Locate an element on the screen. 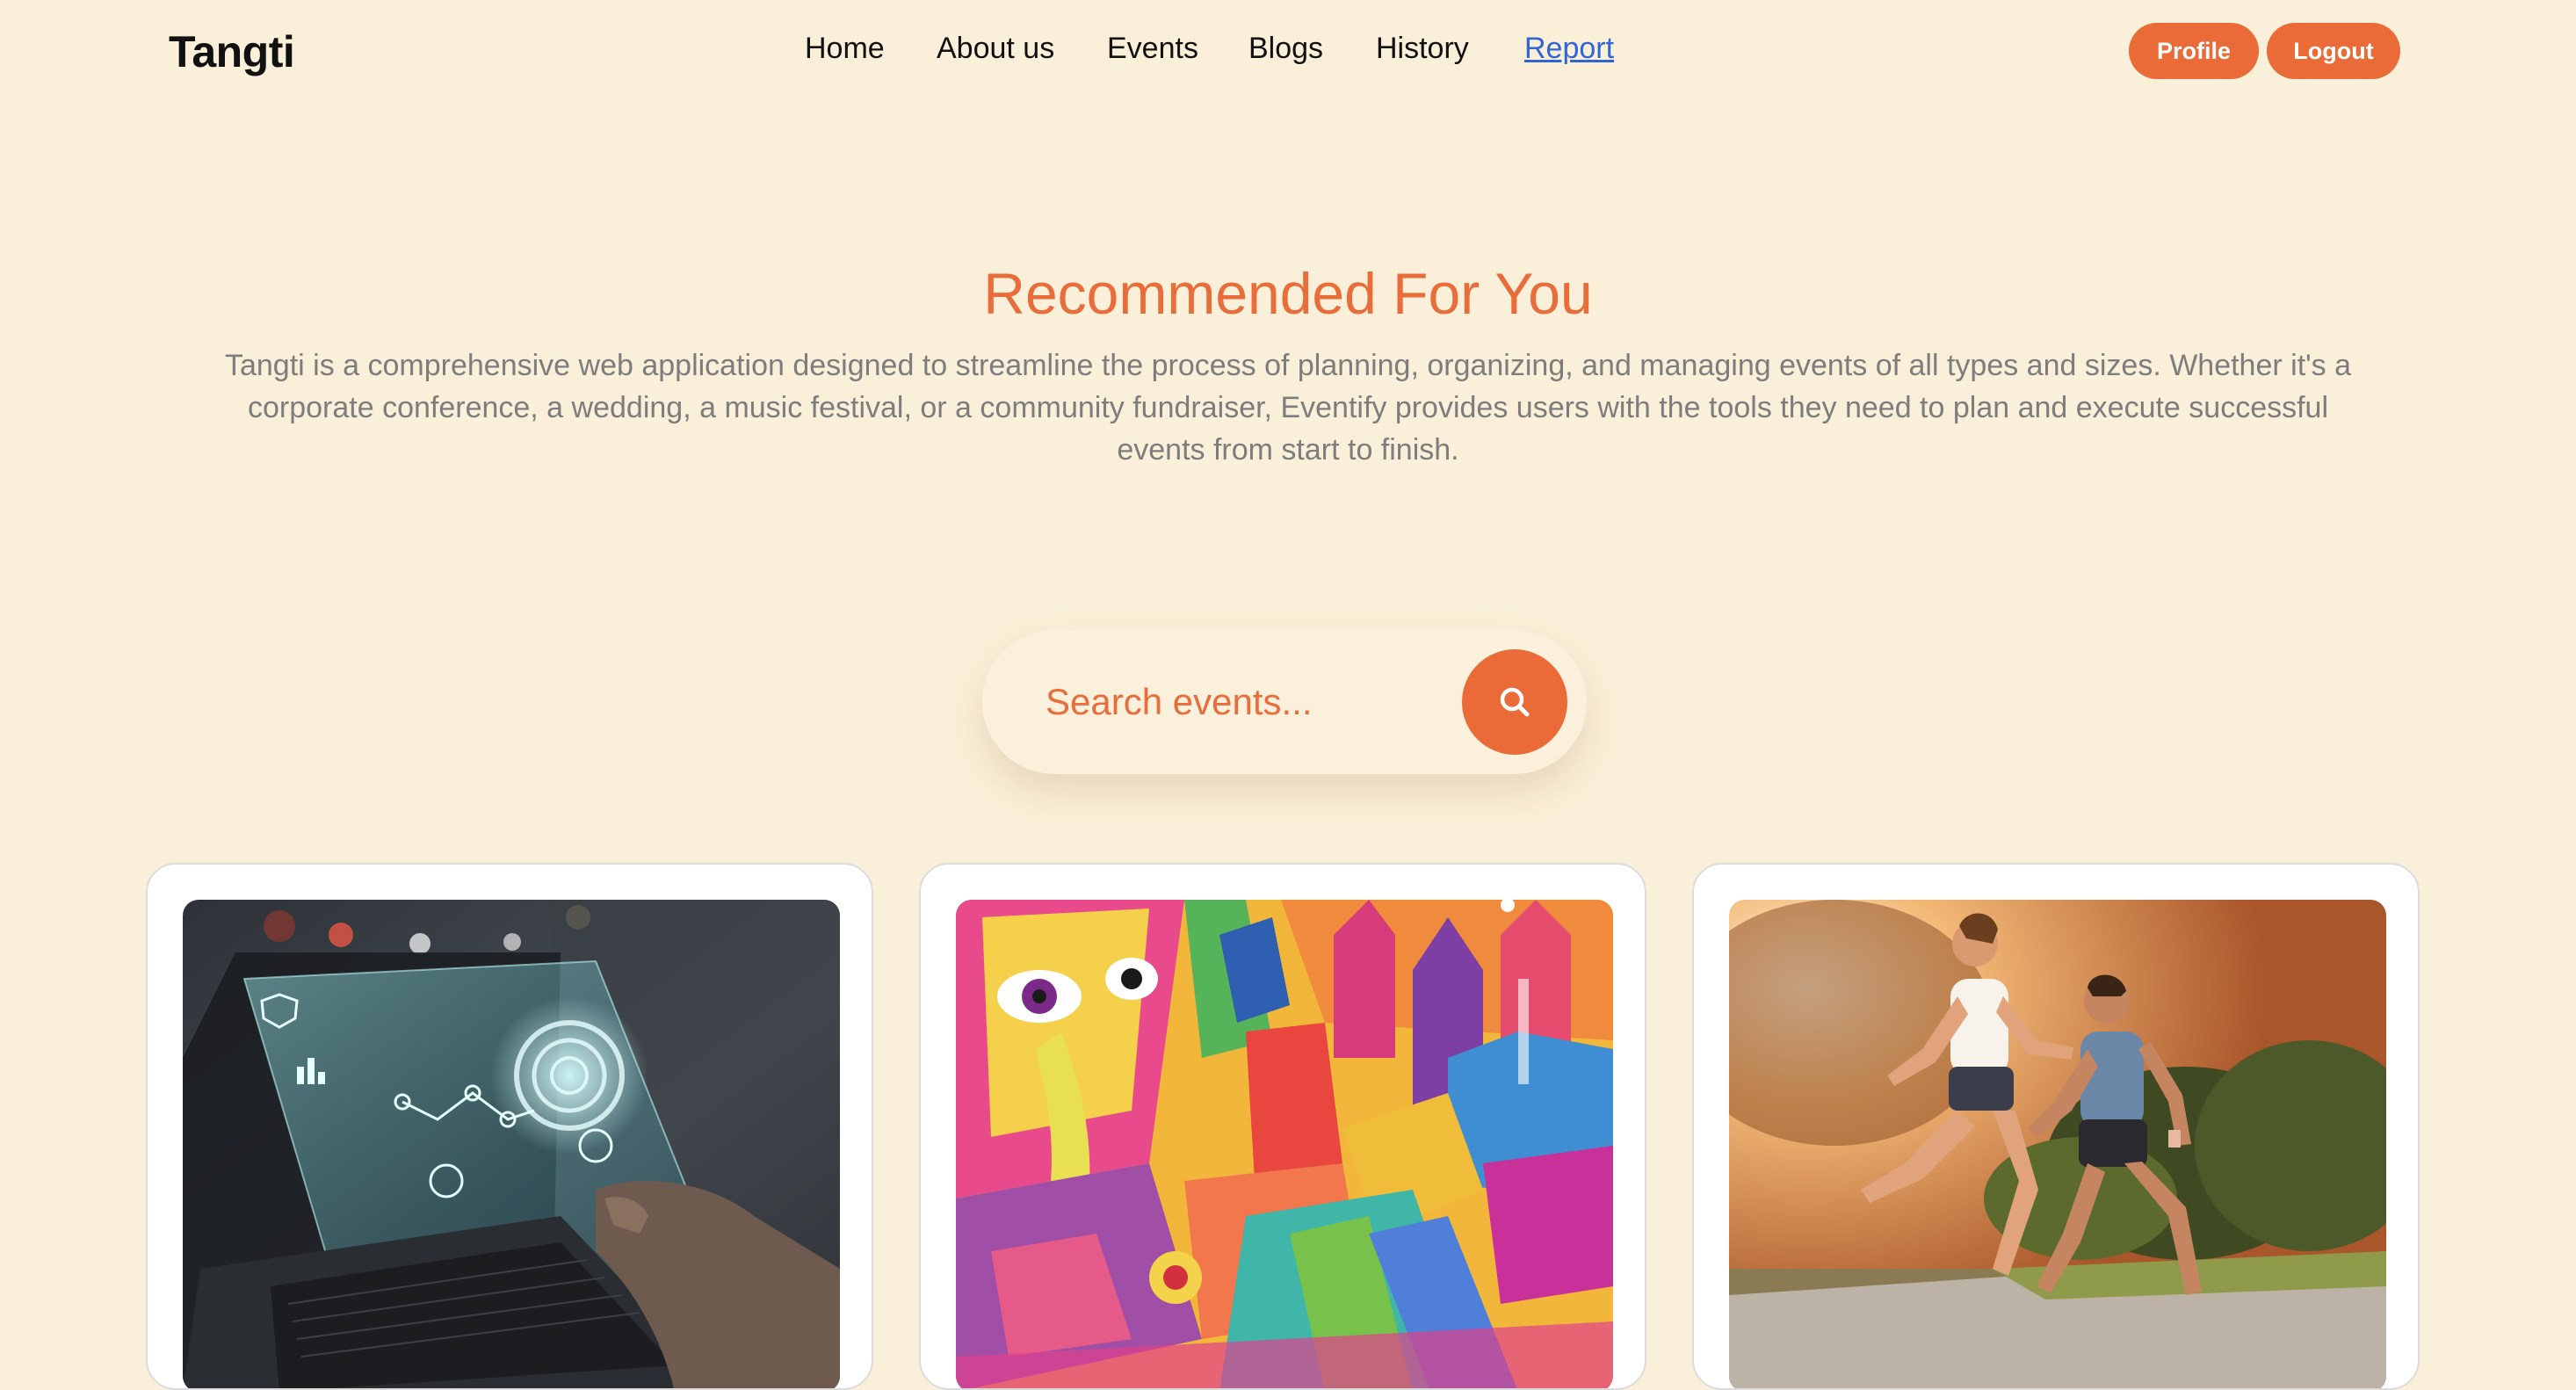  nav-item-home: Home is located at coordinates (845, 49).